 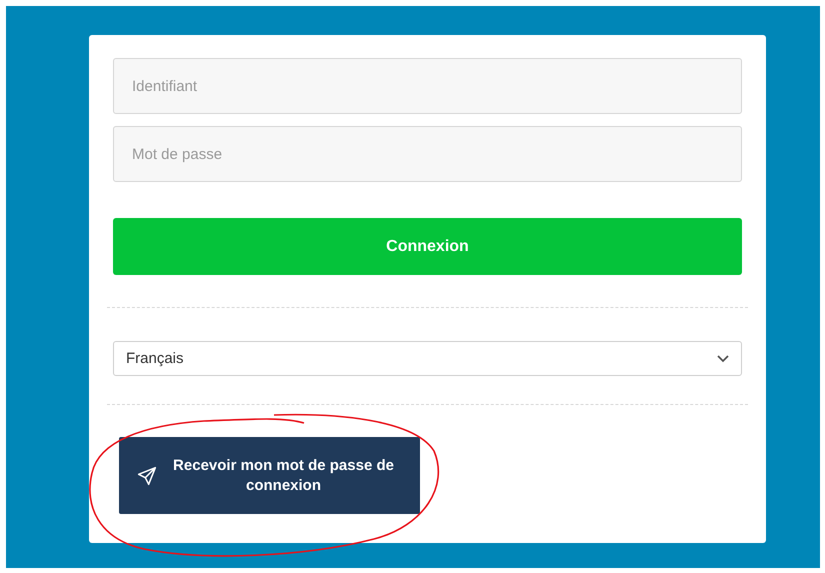 I want to click on chevron-down-icon, so click(x=723, y=358).